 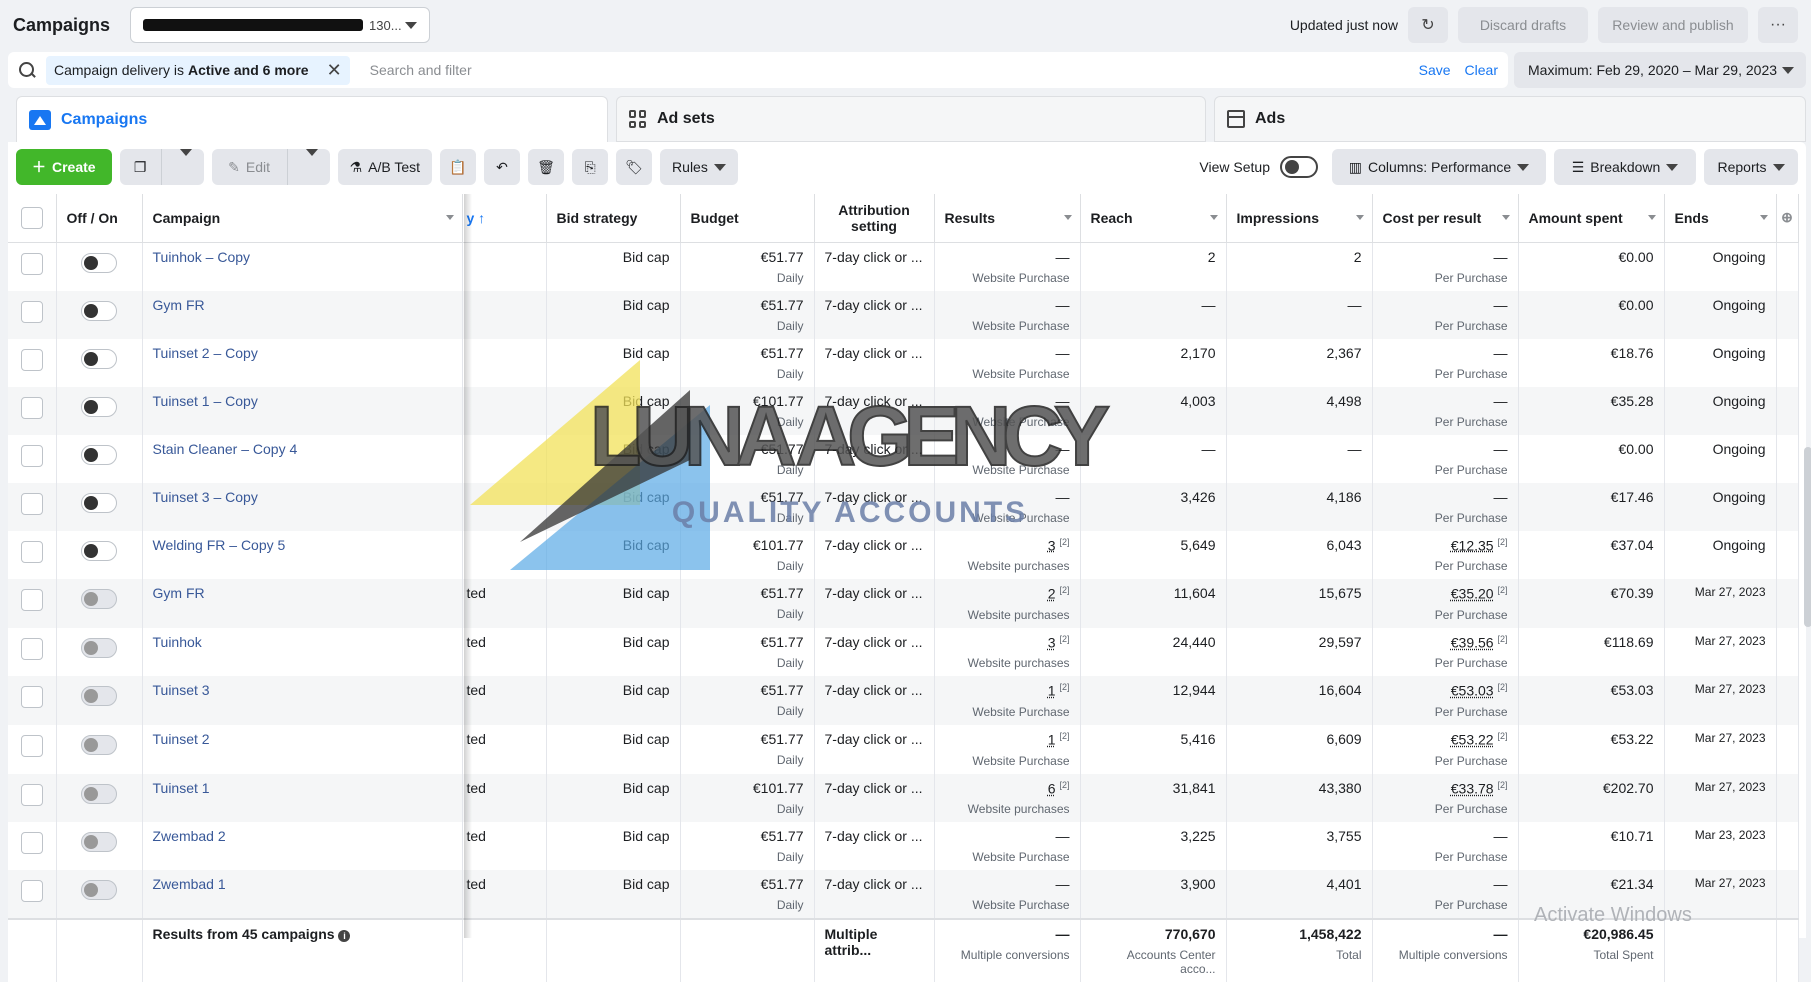 I want to click on tag-button: 🏷, so click(x=634, y=167).